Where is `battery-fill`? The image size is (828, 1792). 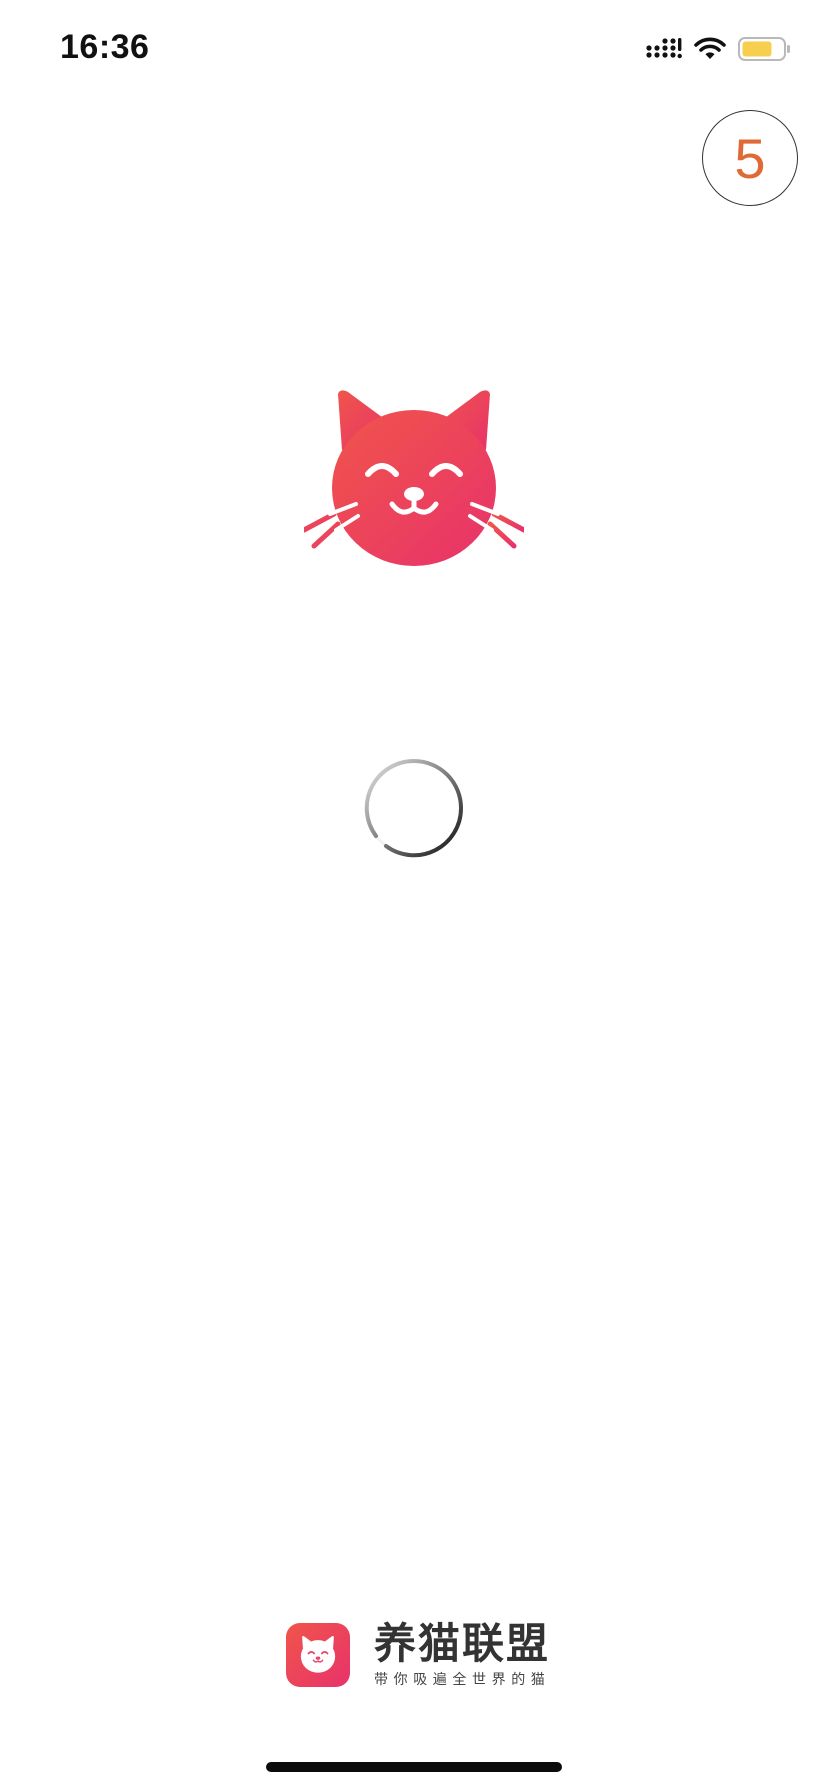 battery-fill is located at coordinates (757, 49).